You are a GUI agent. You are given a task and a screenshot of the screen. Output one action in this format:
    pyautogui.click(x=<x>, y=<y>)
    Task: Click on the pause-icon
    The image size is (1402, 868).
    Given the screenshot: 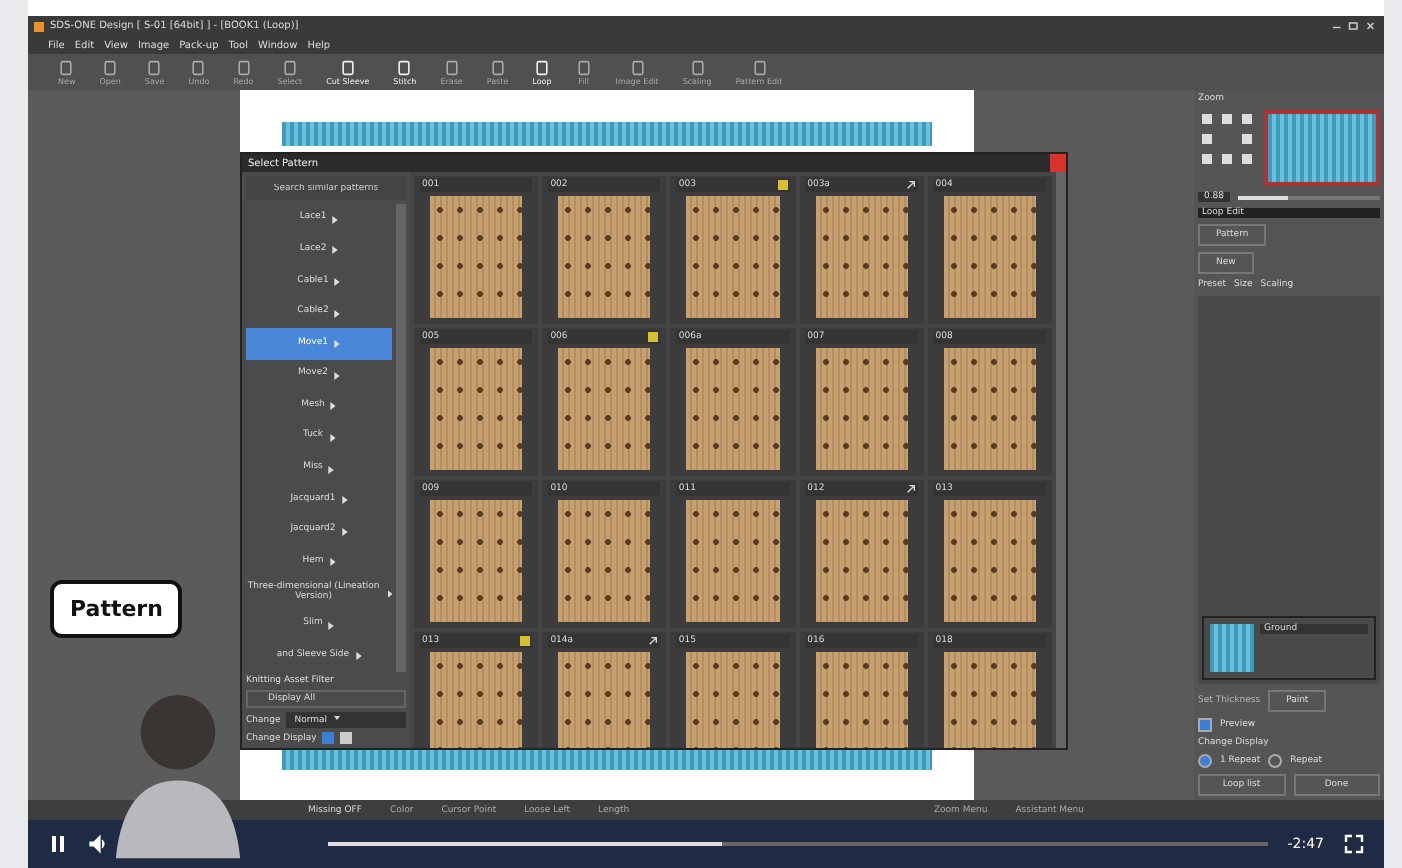 What is the action you would take?
    pyautogui.click(x=58, y=844)
    